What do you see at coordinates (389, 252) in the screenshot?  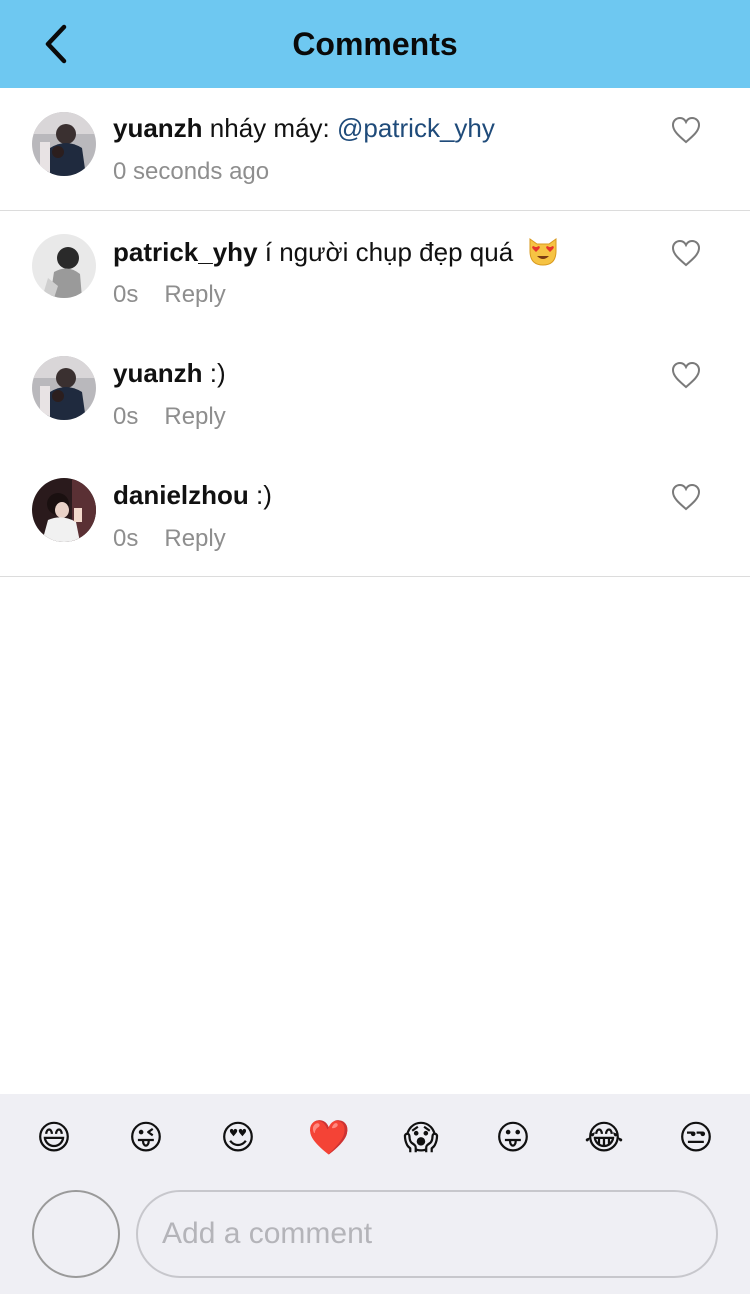 I see `comment-body: í người chụp đẹp quá` at bounding box center [389, 252].